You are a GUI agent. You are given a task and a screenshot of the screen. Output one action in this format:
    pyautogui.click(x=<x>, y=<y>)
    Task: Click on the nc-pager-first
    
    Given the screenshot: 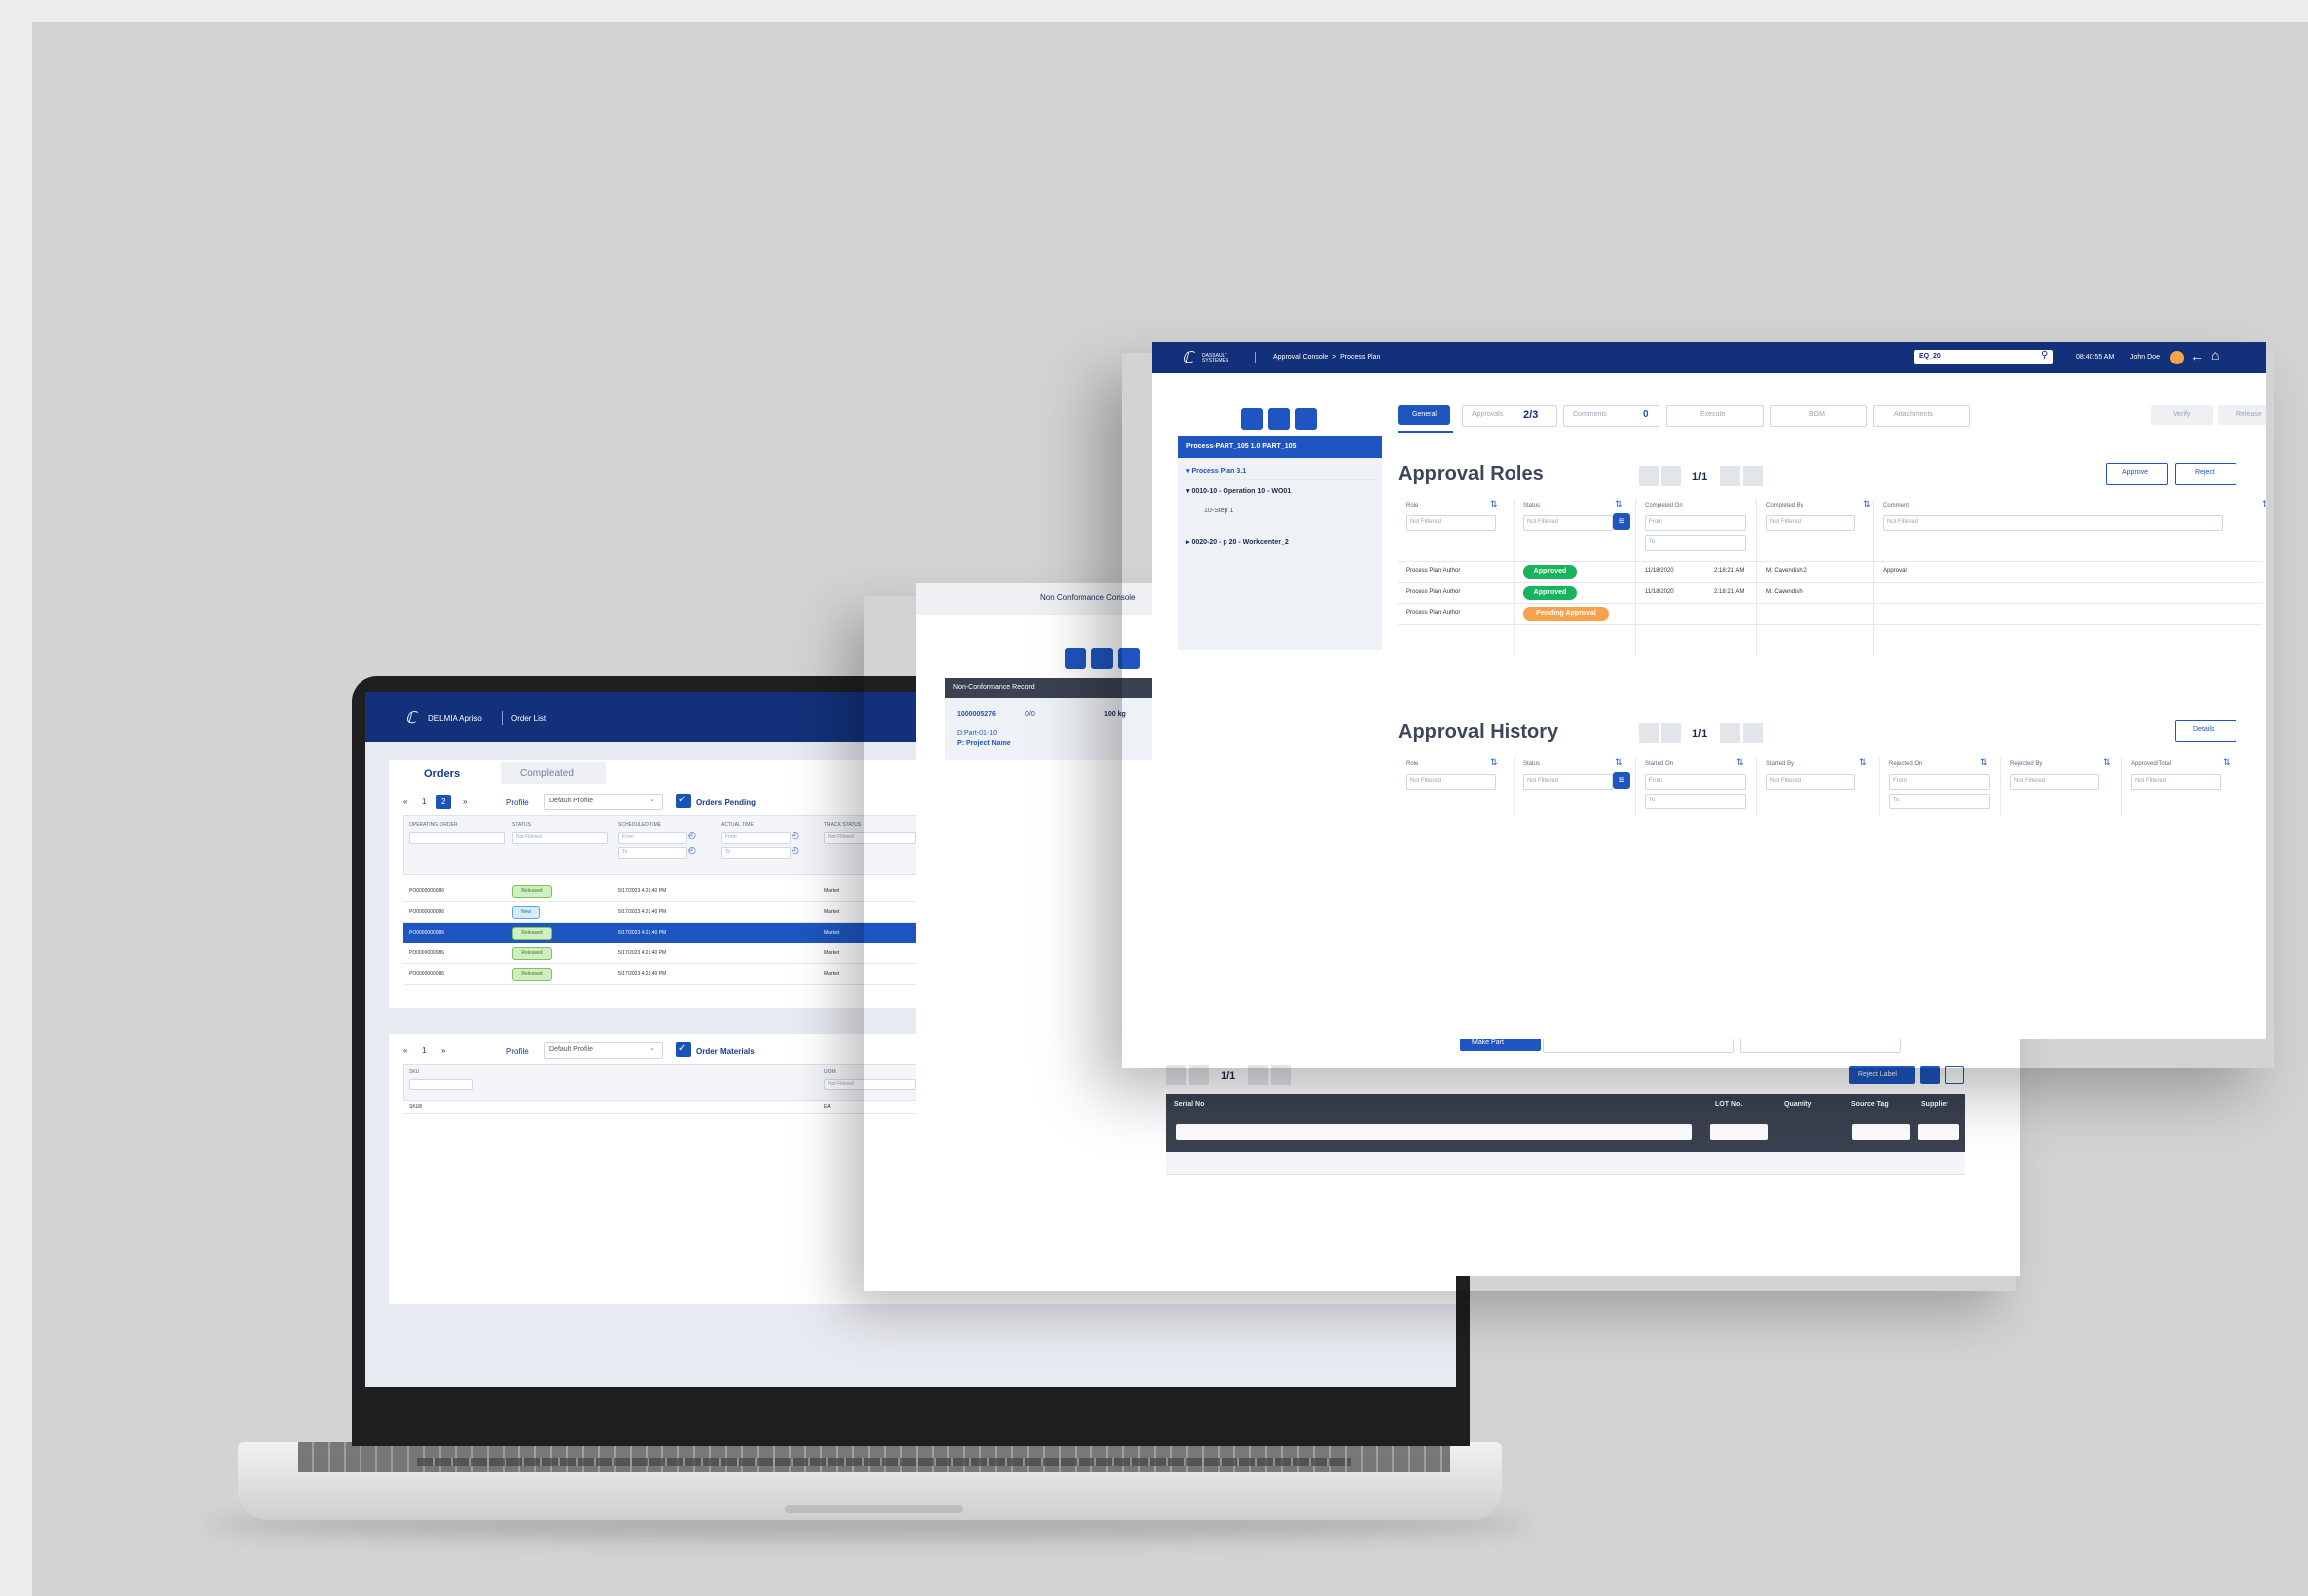 What is the action you would take?
    pyautogui.click(x=1176, y=1075)
    